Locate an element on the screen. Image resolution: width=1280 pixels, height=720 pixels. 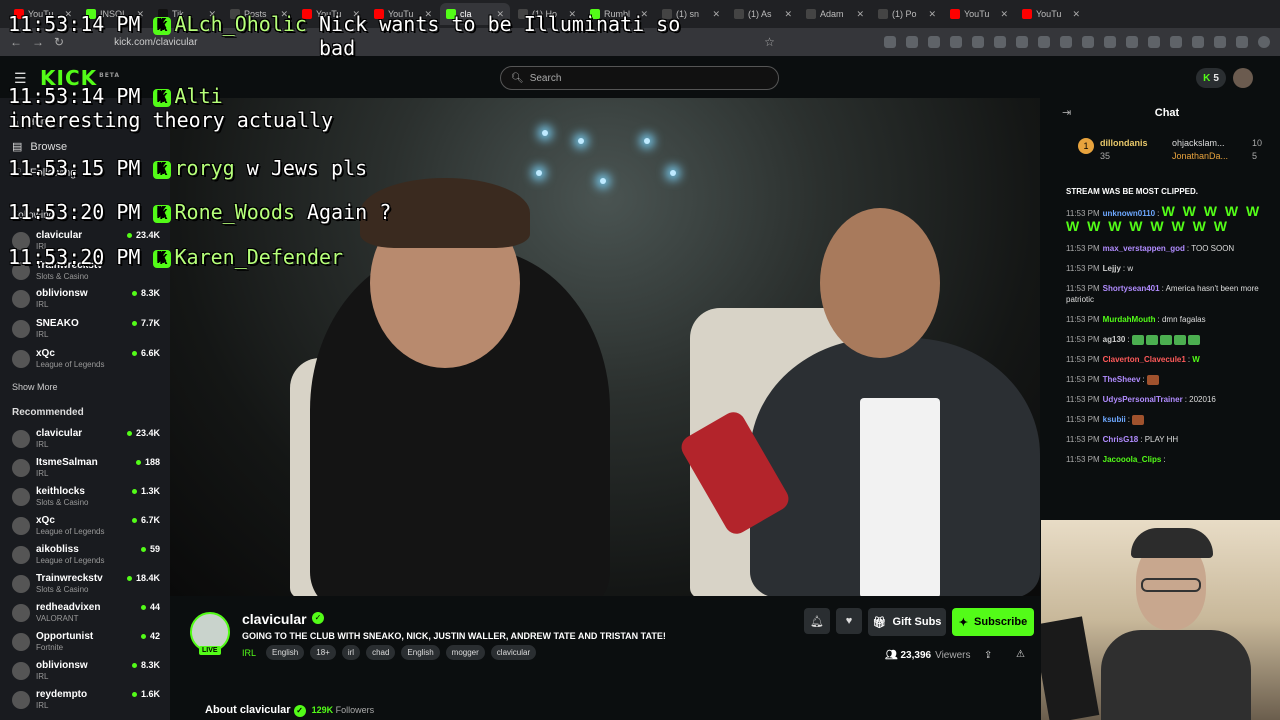
message-user: Jacooola_Clips is located at coordinates (1132, 459).